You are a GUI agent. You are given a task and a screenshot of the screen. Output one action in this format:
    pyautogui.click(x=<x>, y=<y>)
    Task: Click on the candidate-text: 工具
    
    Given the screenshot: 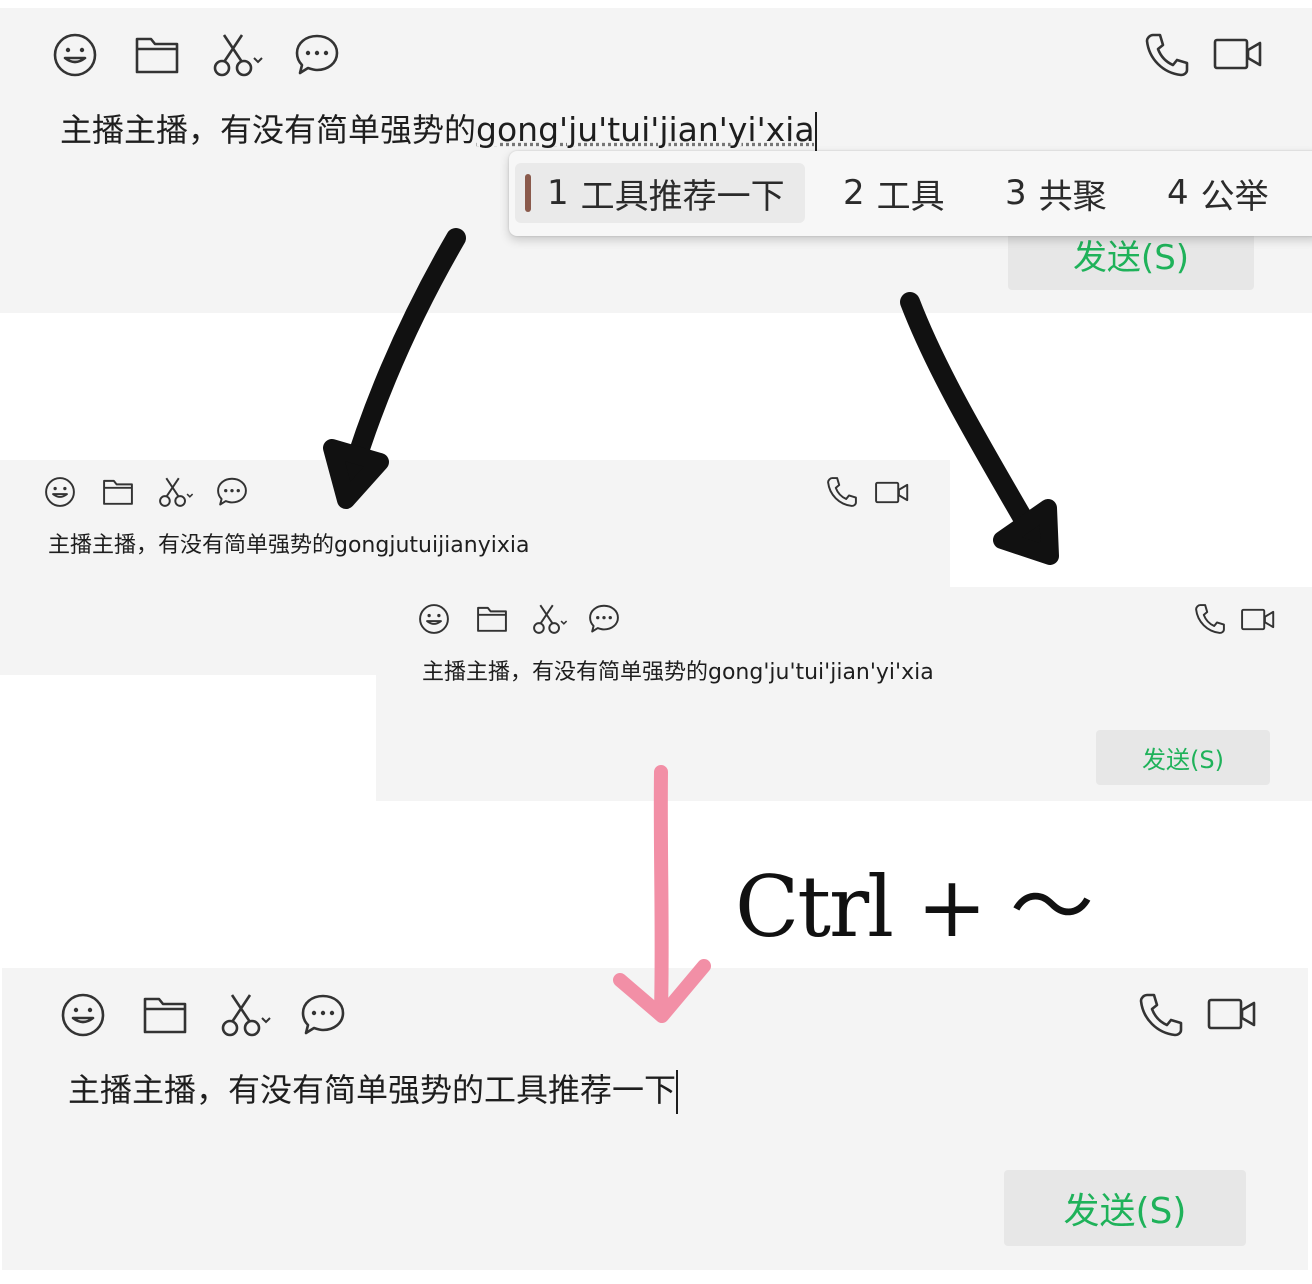 What is the action you would take?
    pyautogui.click(x=910, y=196)
    